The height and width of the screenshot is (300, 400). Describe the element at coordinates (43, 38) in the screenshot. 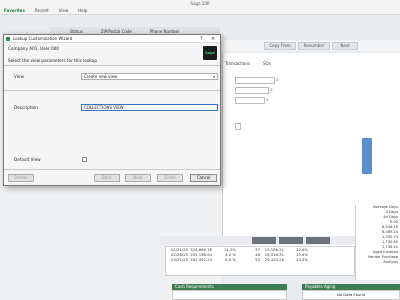

I see `dialog-title: Lookup Customization Wizard` at that location.